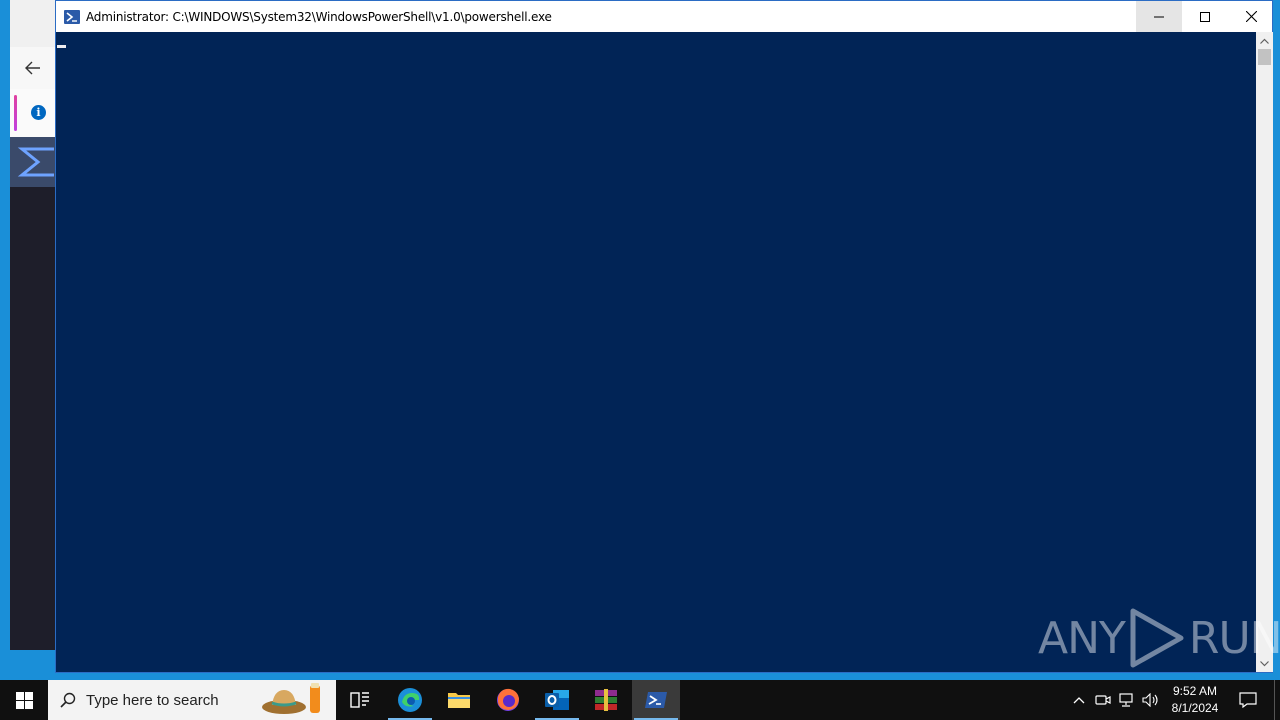  I want to click on search-box: Type here to search, so click(192, 700).